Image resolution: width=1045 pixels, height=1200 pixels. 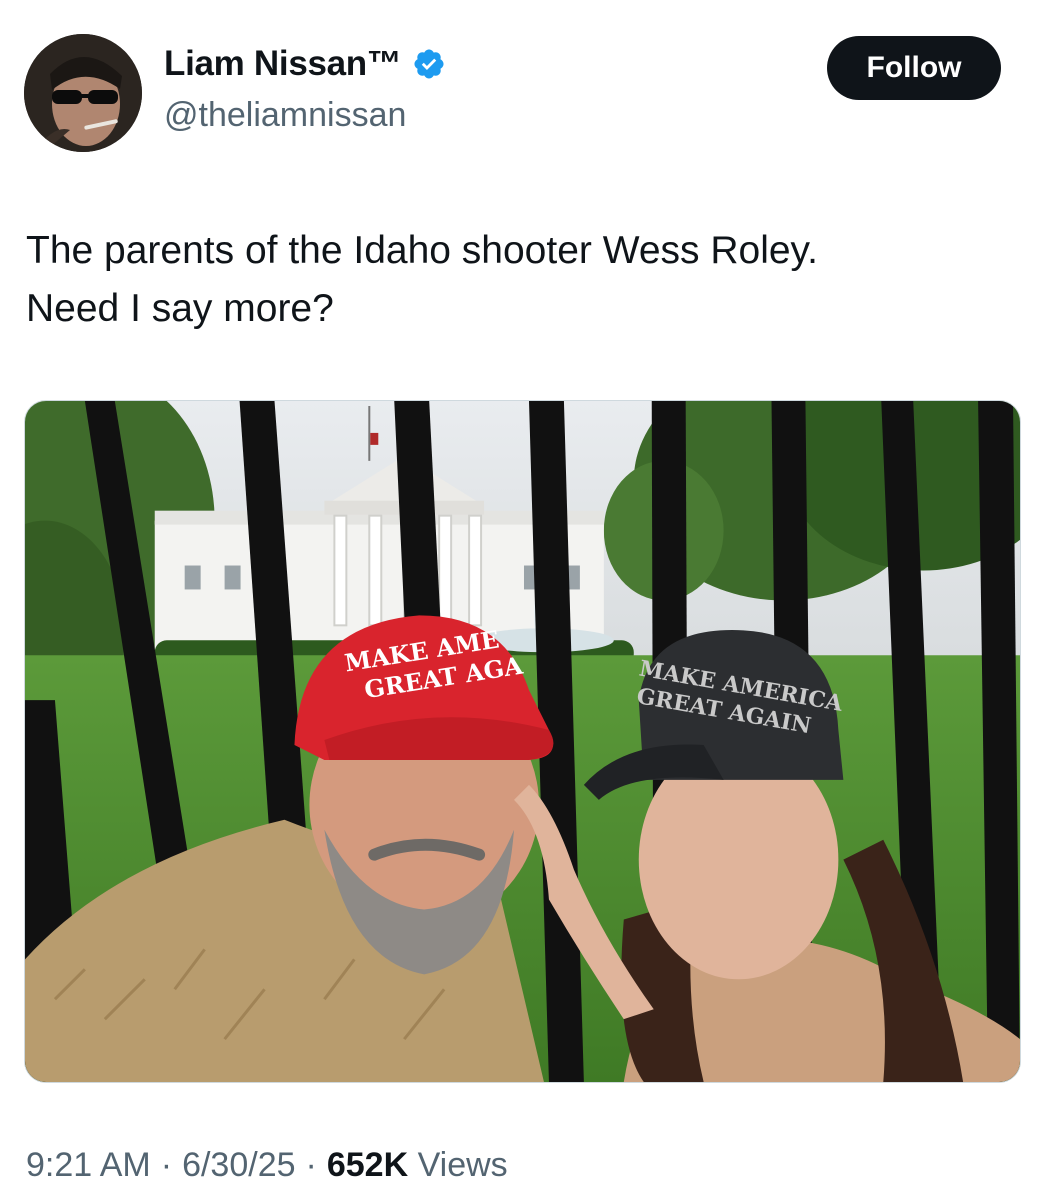 What do you see at coordinates (180, 308) in the screenshot?
I see `tweet-text-line: Need I say more?` at bounding box center [180, 308].